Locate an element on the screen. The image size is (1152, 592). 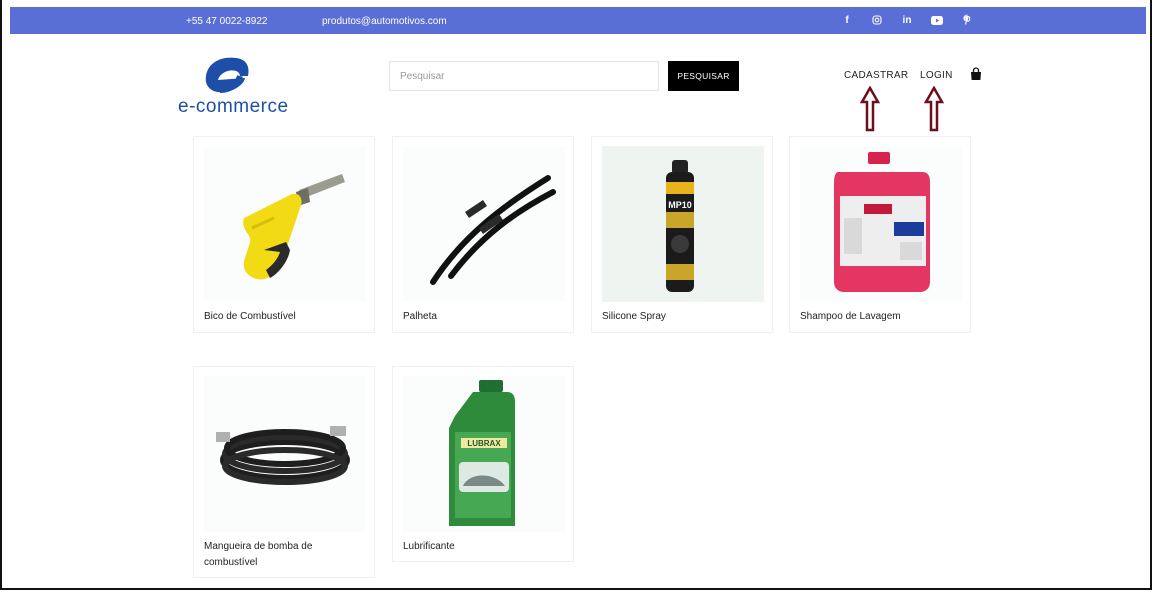
product-card: Shampoo de Lavagem is located at coordinates (880, 234).